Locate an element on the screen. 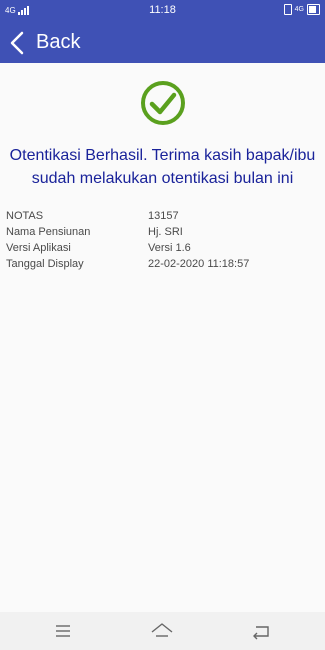 This screenshot has height=650, width=325. back-label: Back is located at coordinates (58, 42).